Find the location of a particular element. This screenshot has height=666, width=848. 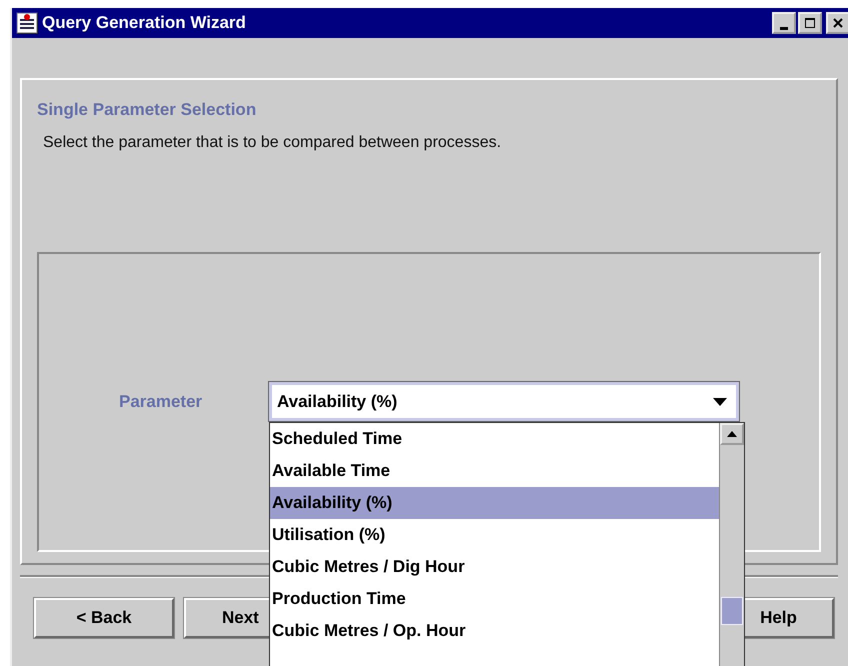

window-title: Query Generation Wizard is located at coordinates (144, 23).